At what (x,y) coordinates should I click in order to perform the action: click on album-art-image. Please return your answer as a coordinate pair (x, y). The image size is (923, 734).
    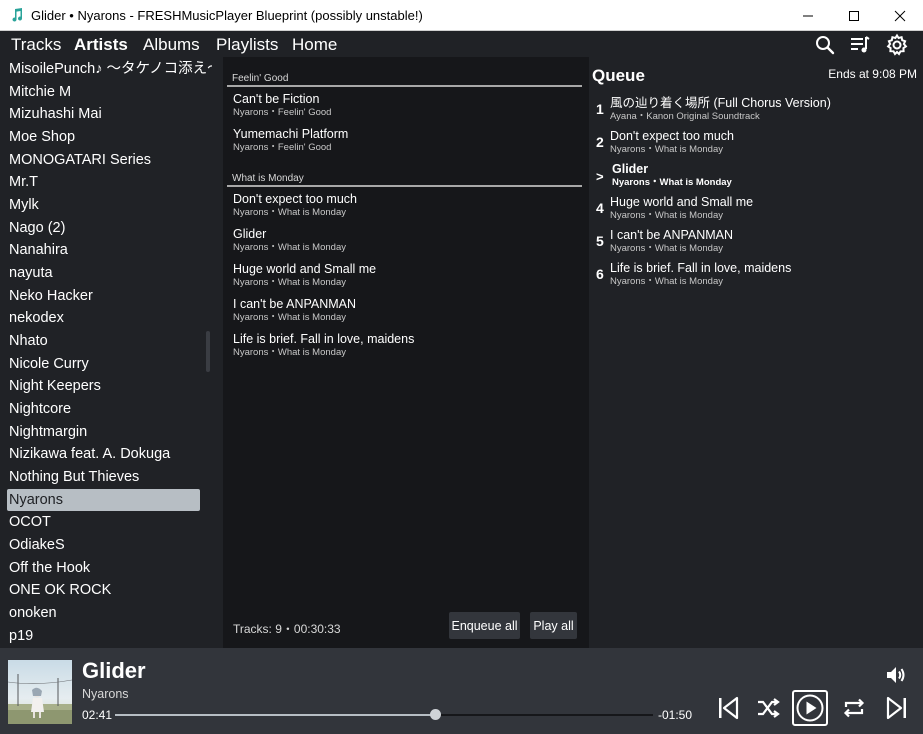
    Looking at the image, I should click on (40, 692).